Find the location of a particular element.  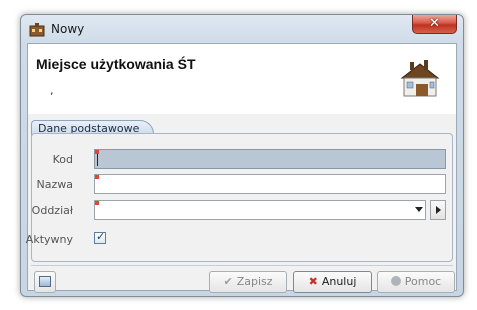

cancel-label: Anuluj is located at coordinates (339, 281).